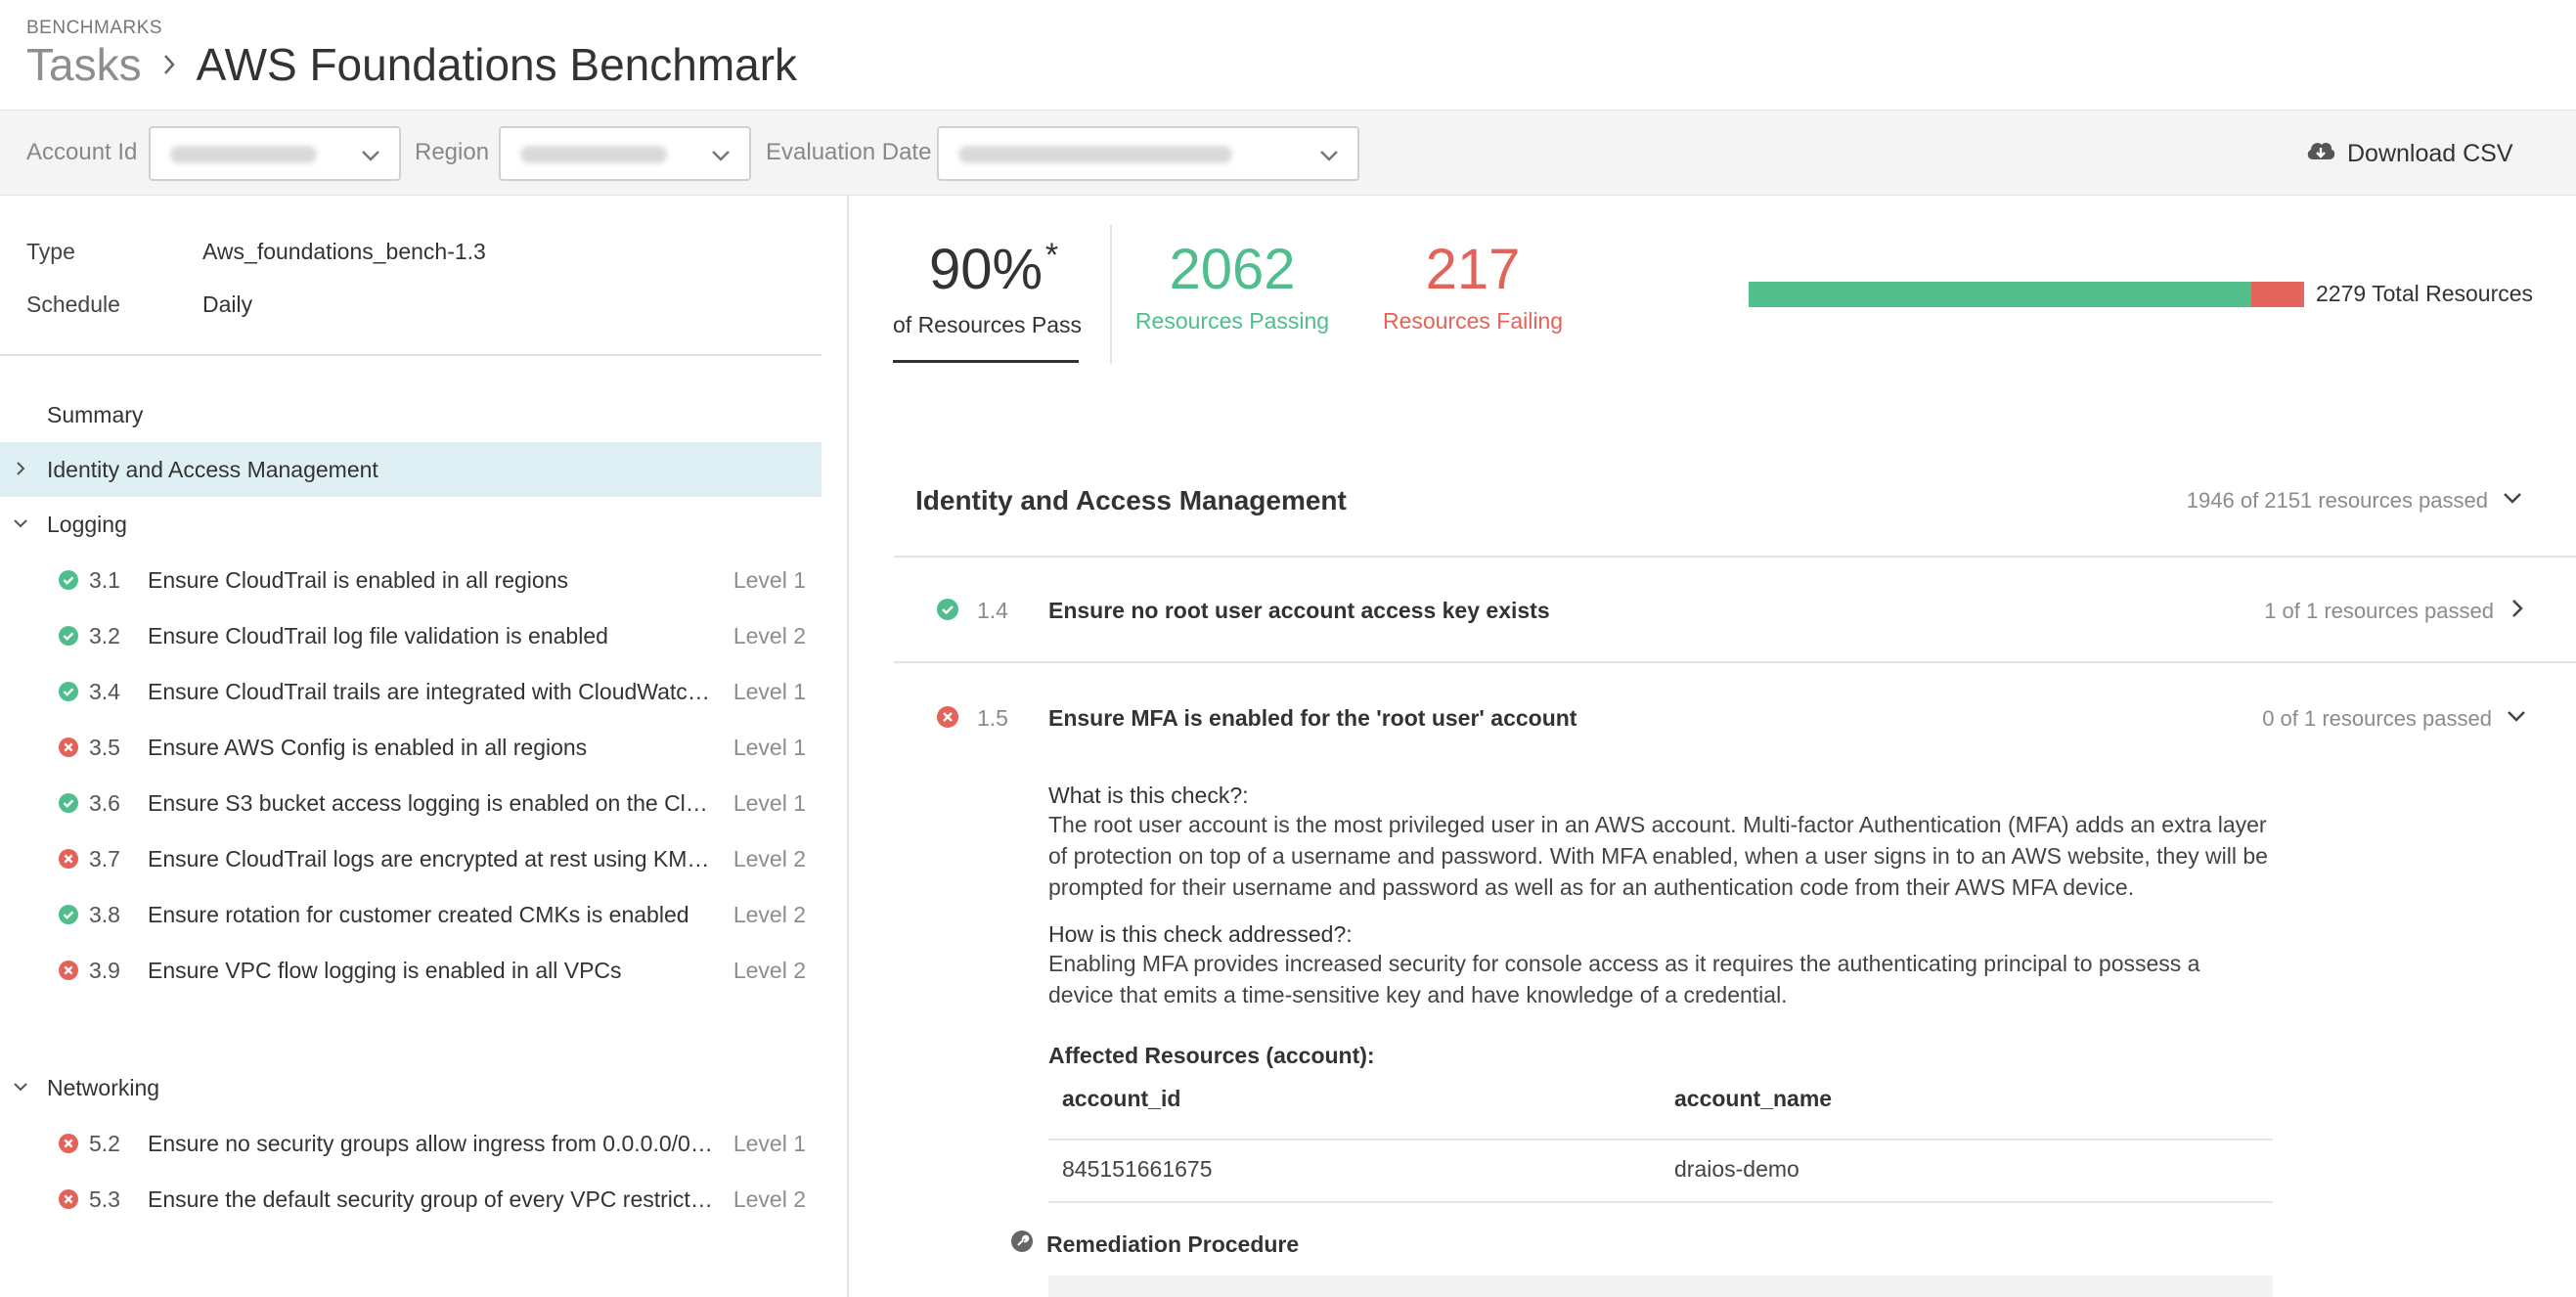  Describe the element at coordinates (104, 636) in the screenshot. I see `check-number: 3.2` at that location.